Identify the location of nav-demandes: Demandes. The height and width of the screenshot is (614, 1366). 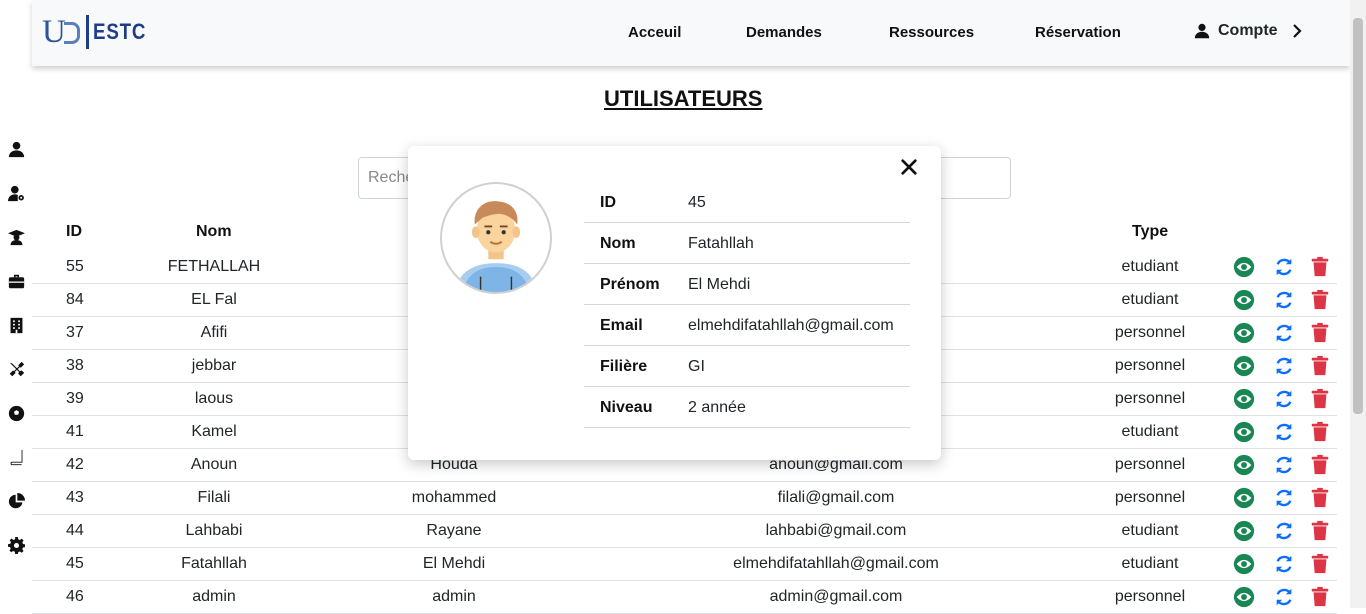
(784, 32).